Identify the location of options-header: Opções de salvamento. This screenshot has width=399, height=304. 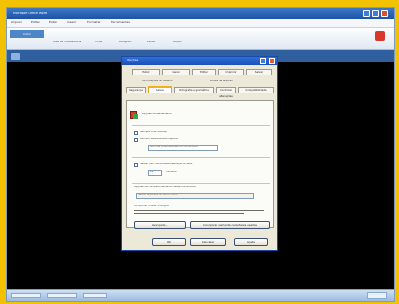
(157, 114).